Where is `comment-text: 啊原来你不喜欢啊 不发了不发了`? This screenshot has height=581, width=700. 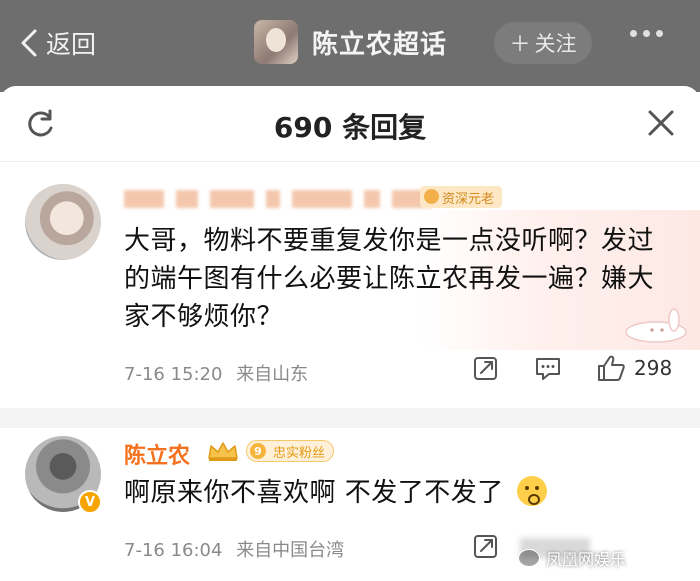 comment-text: 啊原来你不喜欢啊 不发了不发了 is located at coordinates (404, 493).